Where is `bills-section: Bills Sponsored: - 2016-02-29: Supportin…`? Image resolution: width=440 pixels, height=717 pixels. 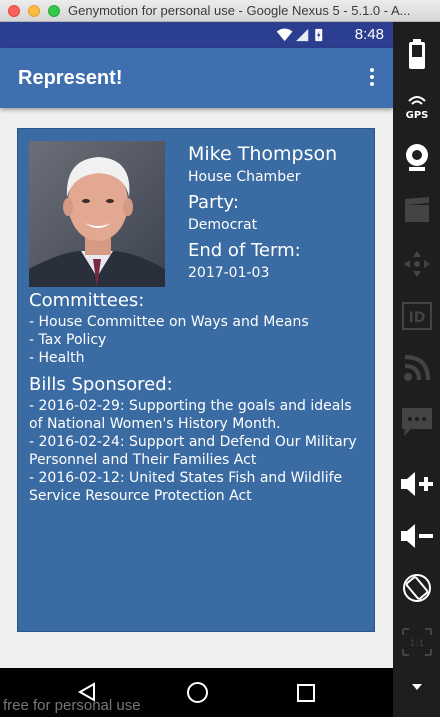 bills-section: Bills Sponsored: - 2016-02-29: Supportin… is located at coordinates (199, 439).